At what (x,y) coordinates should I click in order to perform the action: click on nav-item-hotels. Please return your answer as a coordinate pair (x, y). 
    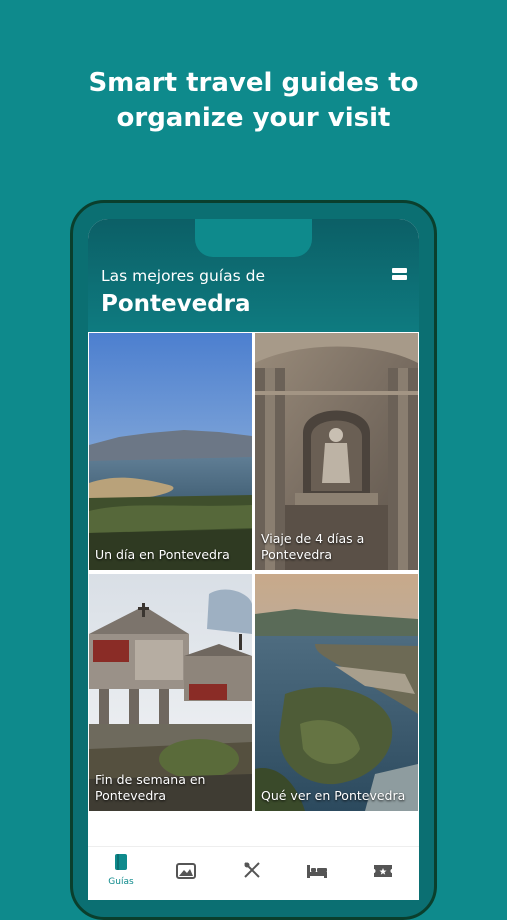
    Looking at the image, I should click on (317, 873).